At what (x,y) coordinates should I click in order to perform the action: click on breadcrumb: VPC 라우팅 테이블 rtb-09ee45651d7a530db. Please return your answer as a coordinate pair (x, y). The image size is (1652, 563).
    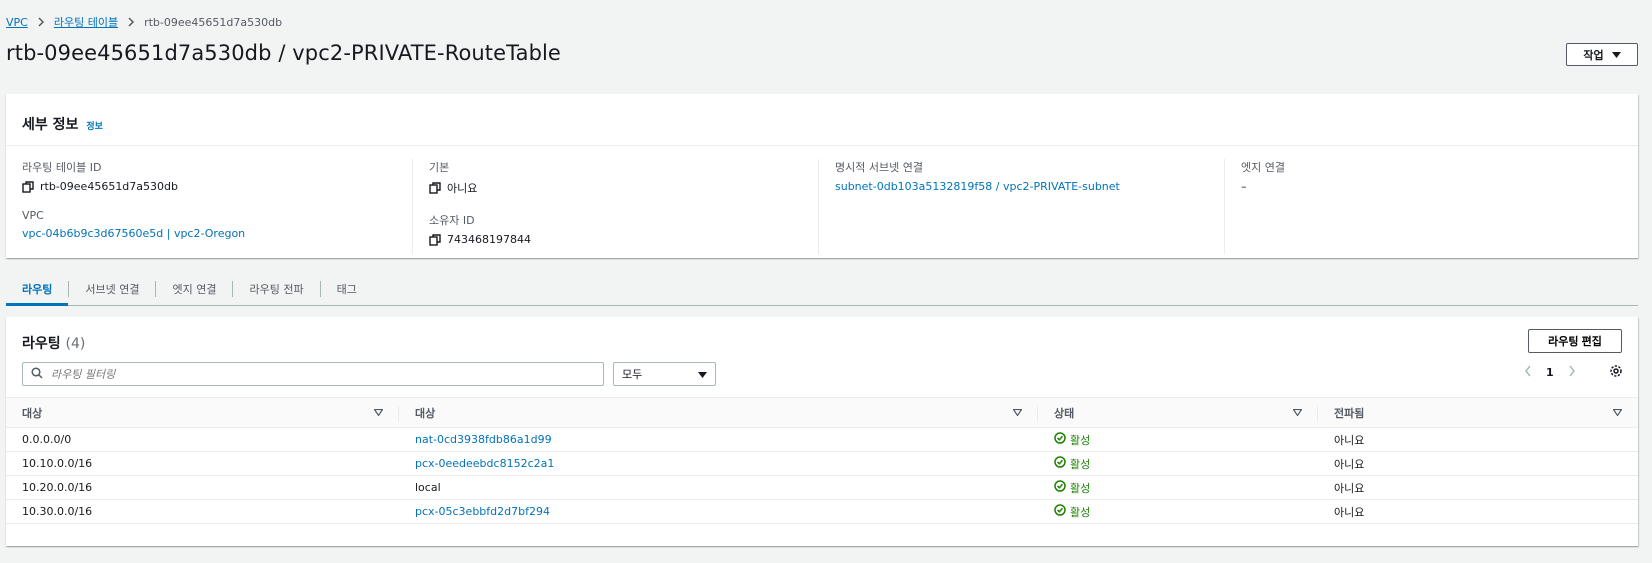
    Looking at the image, I should click on (144, 22).